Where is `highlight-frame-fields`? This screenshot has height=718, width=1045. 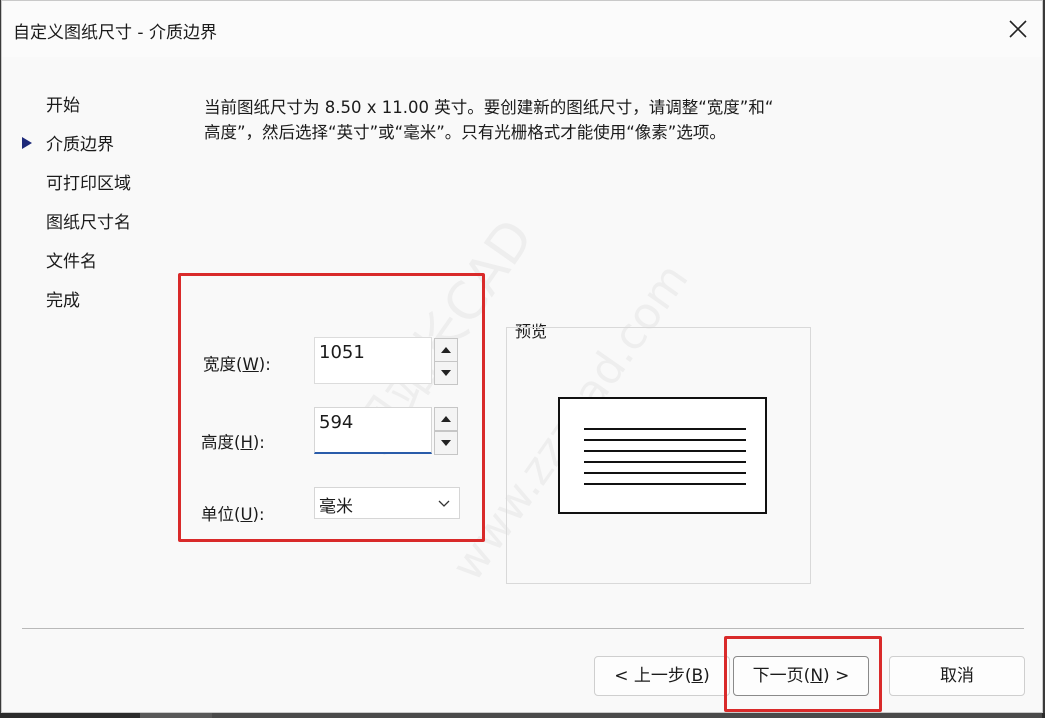
highlight-frame-fields is located at coordinates (331, 407).